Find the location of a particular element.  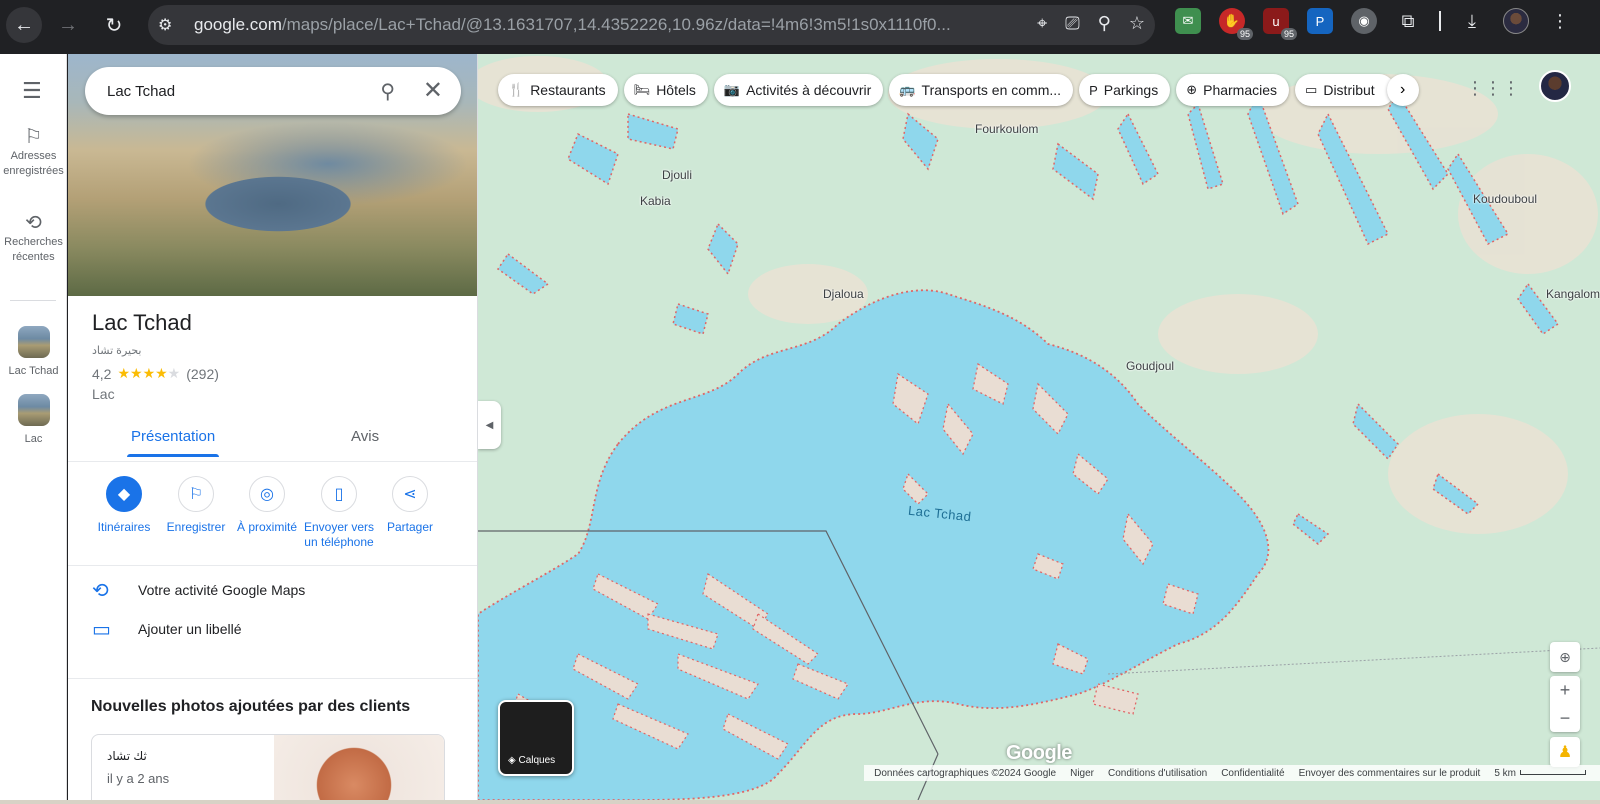

tab-reviews: Avis is located at coordinates (365, 436).